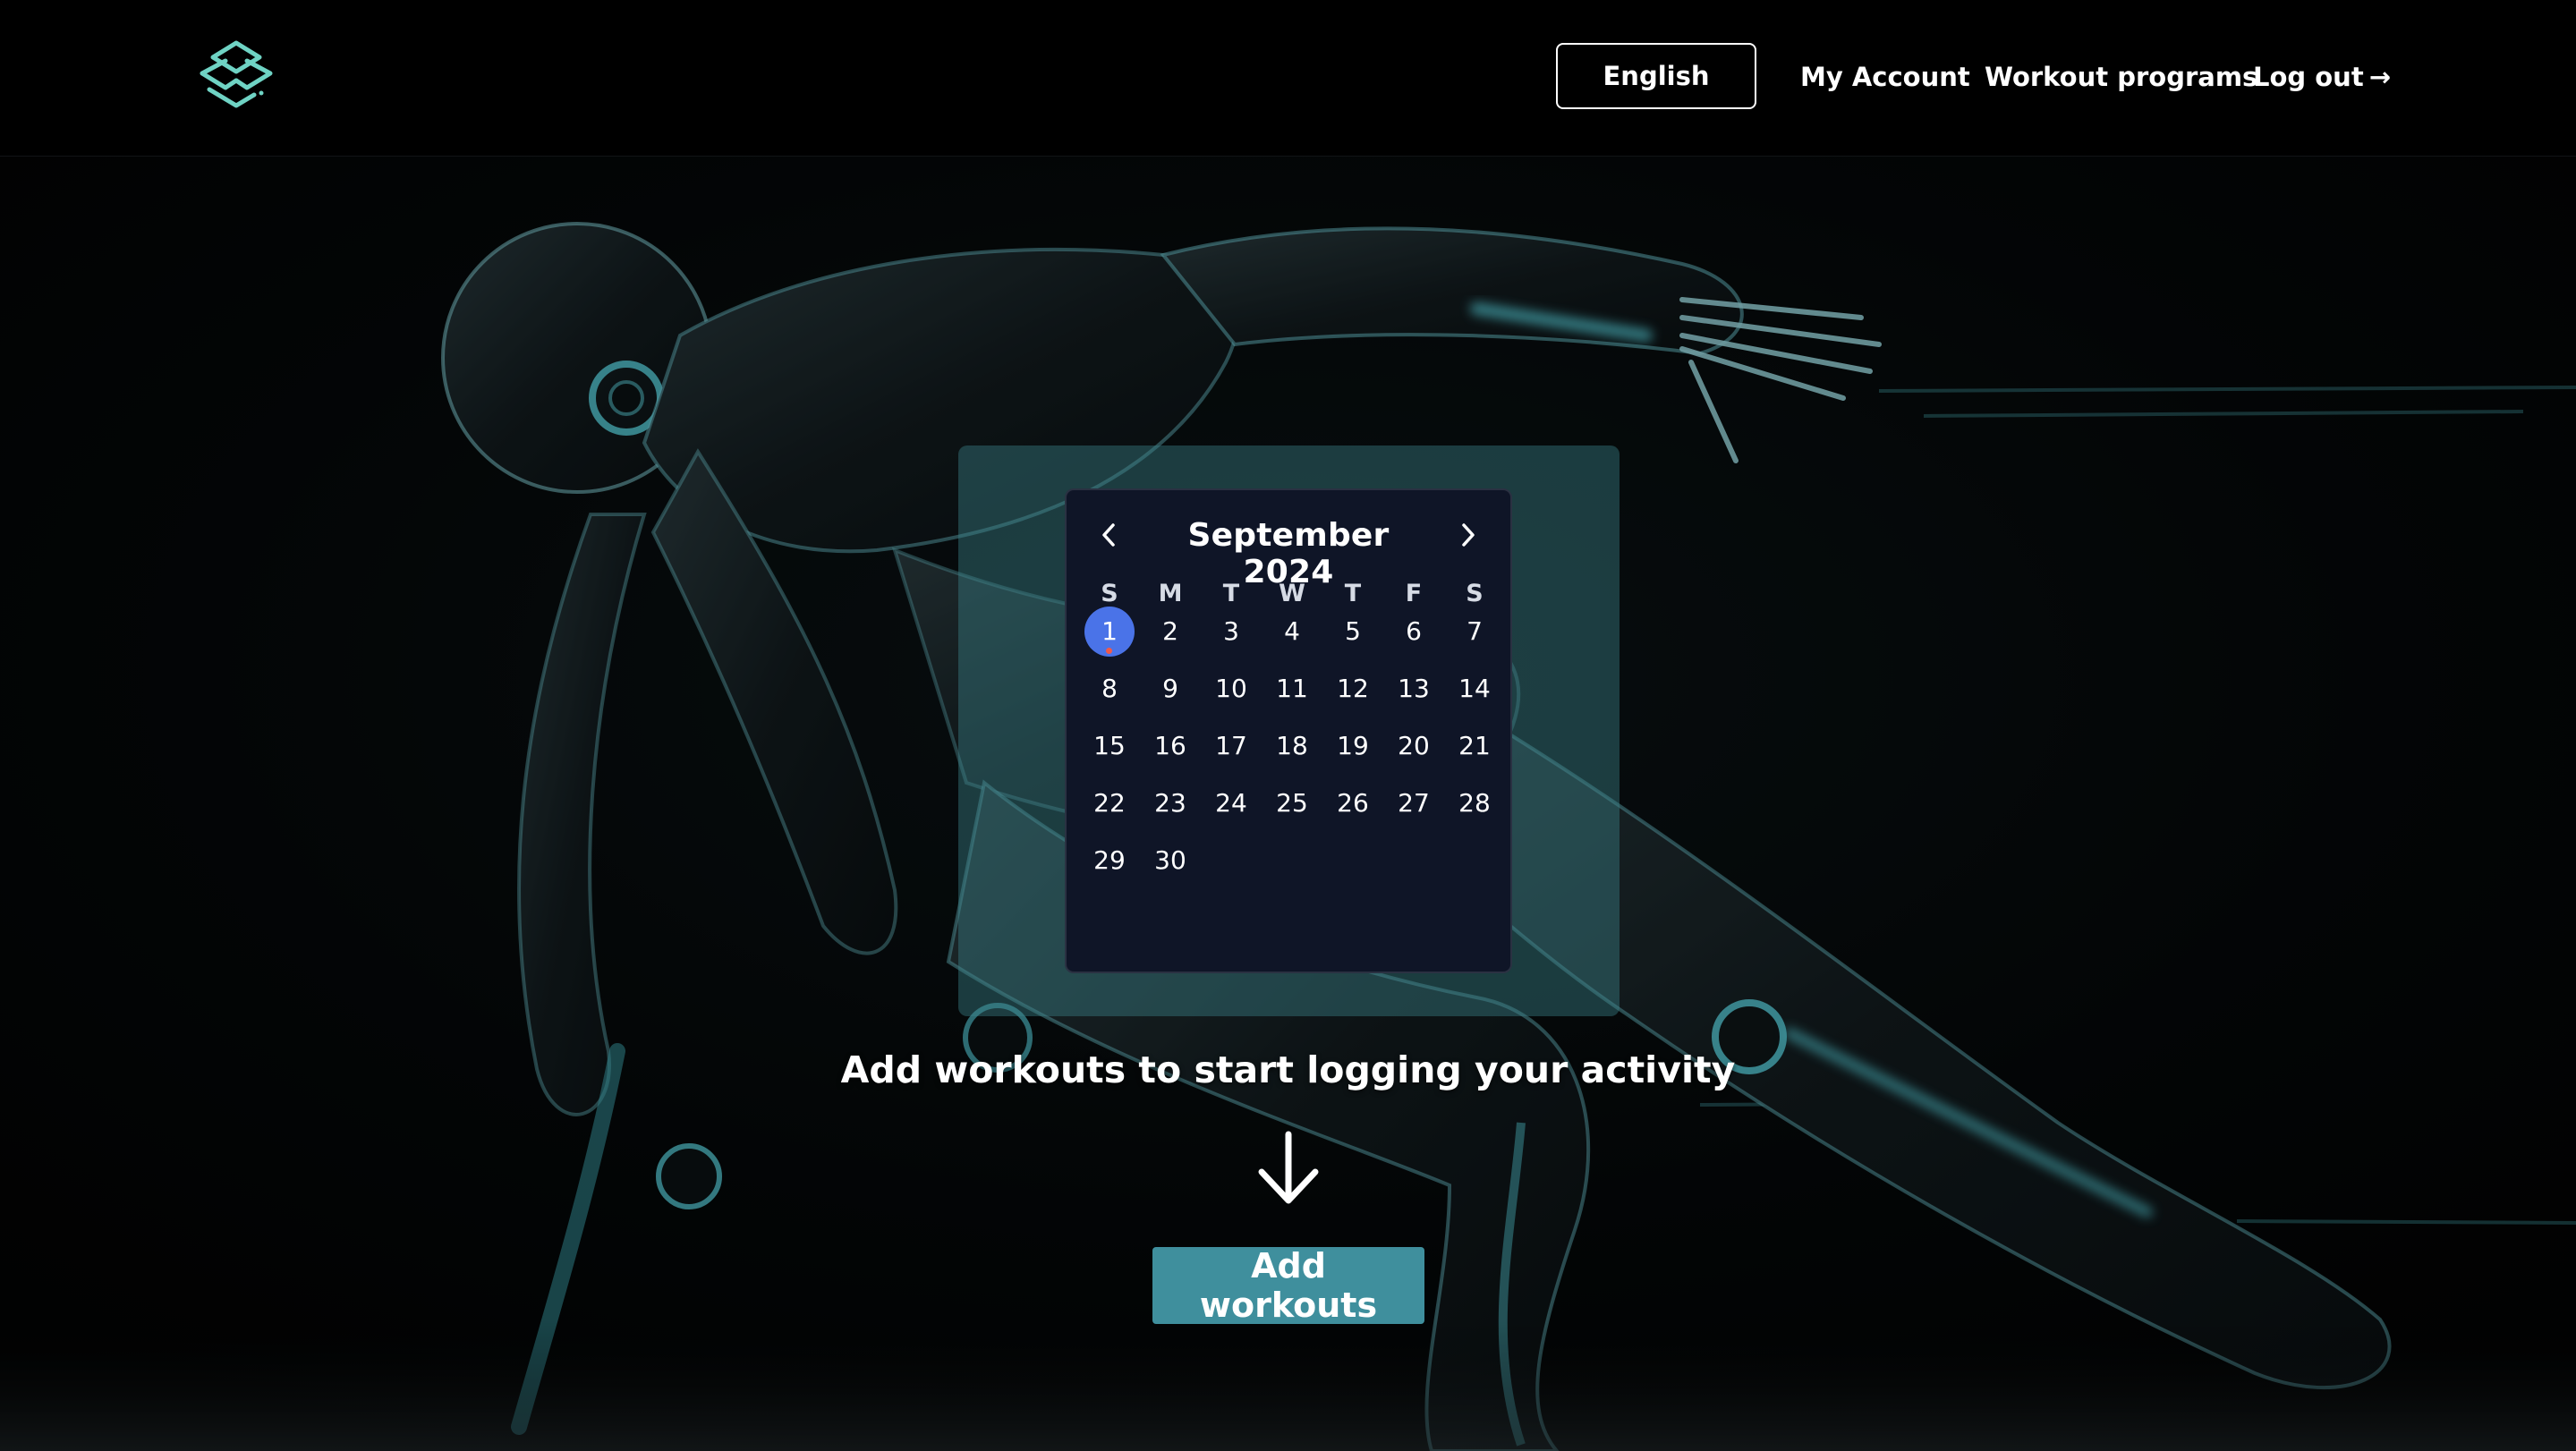 The height and width of the screenshot is (1451, 2576). I want to click on calendar-day: 30, so click(1170, 861).